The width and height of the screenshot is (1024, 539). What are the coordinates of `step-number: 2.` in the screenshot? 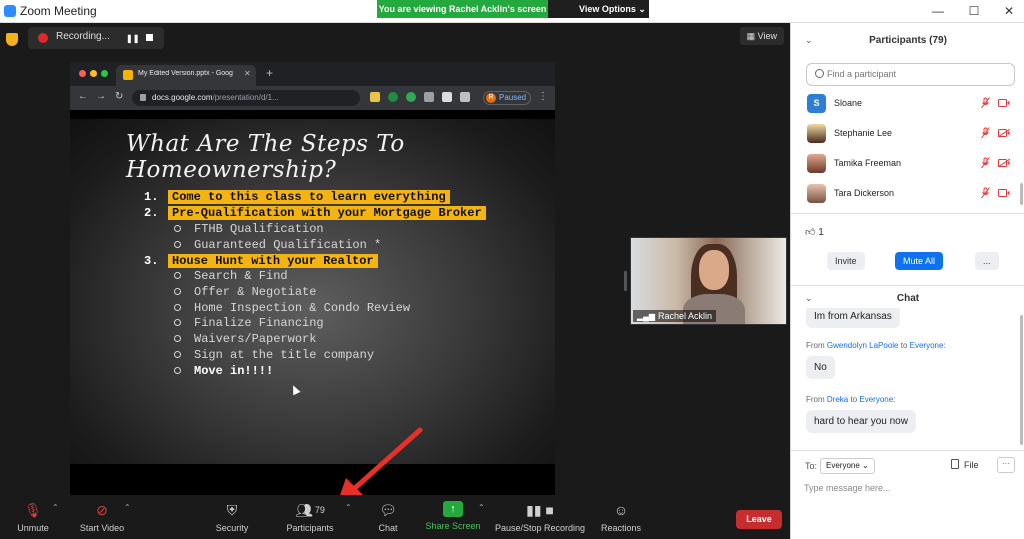 It's located at (151, 213).